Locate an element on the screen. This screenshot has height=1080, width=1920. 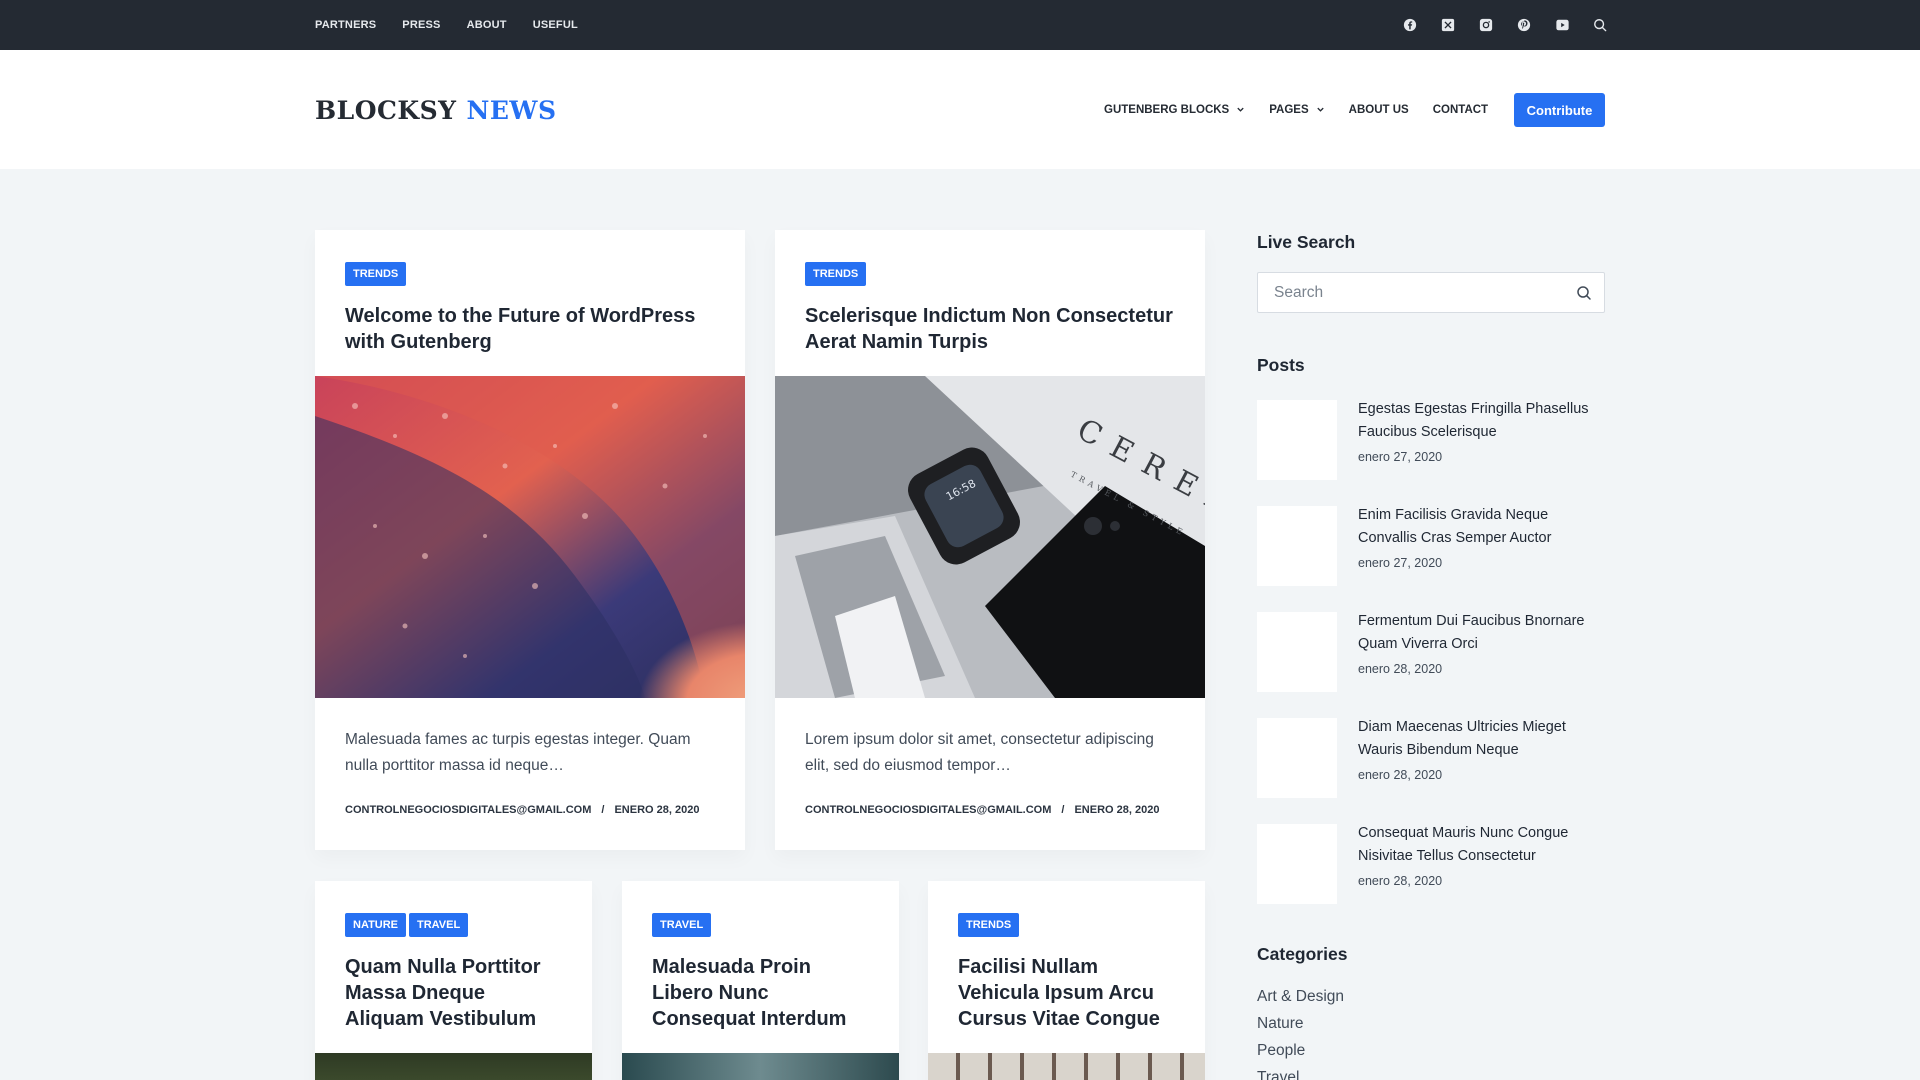
facebook-icon is located at coordinates (1410, 25).